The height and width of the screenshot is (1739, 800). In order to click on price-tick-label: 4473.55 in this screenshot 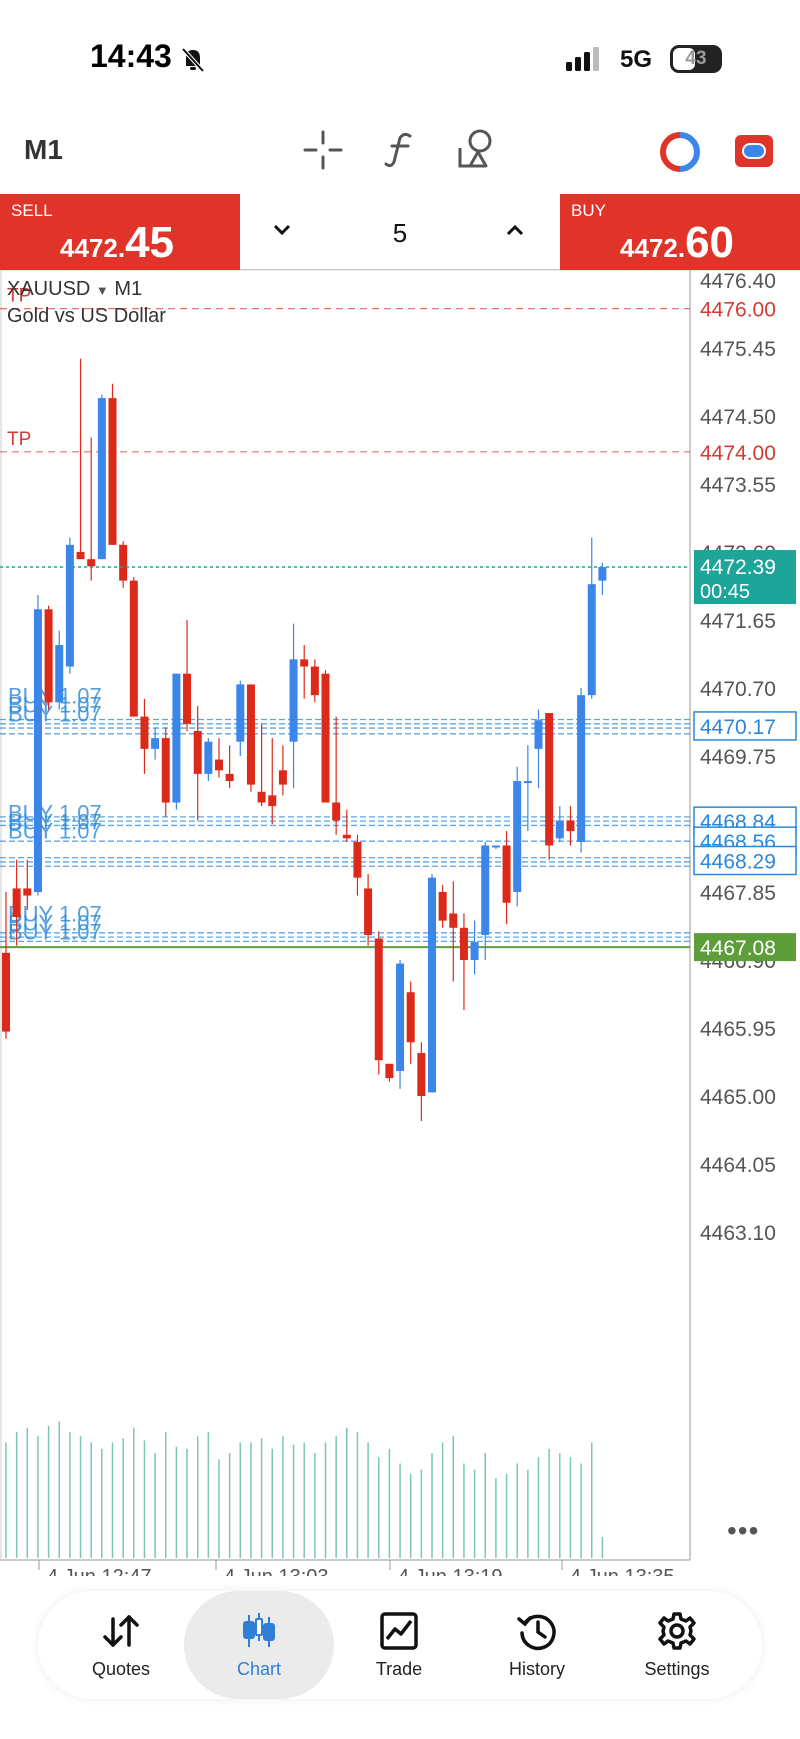, I will do `click(738, 485)`.